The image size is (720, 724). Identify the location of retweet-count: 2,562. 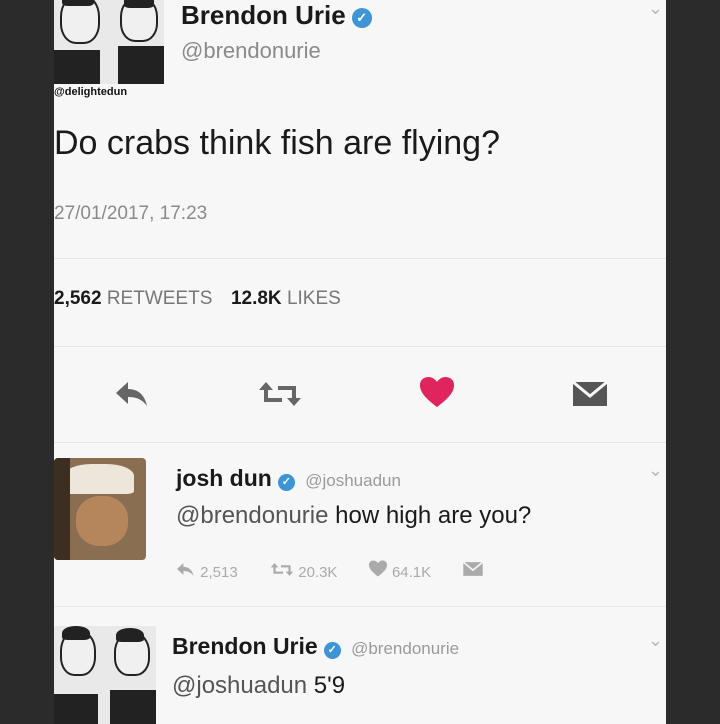
(78, 298).